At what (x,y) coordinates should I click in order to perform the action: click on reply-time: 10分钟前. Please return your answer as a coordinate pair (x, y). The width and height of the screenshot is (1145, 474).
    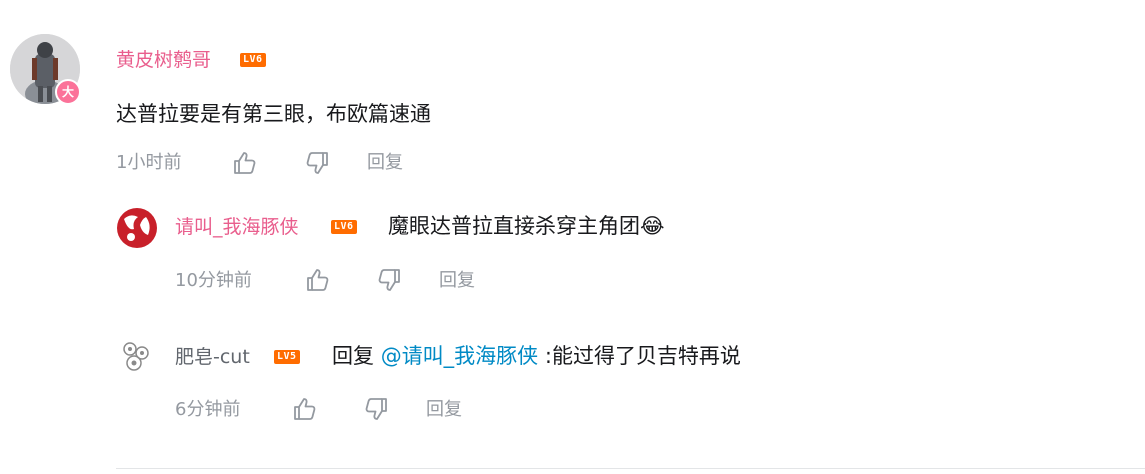
    Looking at the image, I should click on (213, 280).